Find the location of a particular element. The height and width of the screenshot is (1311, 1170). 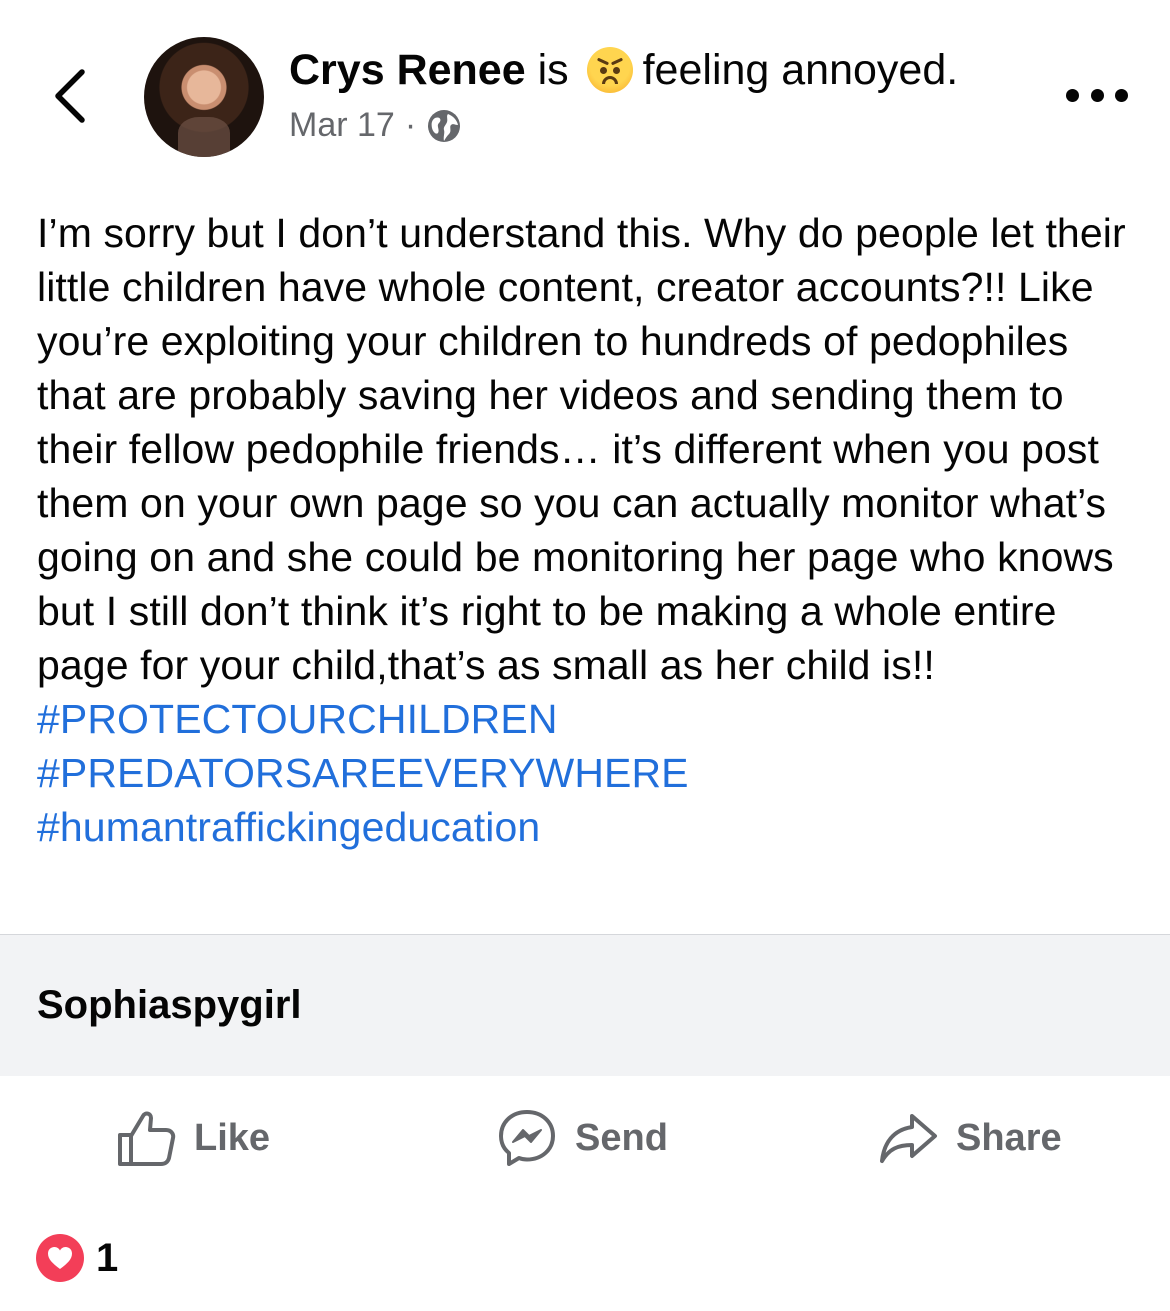

post-title-line: Crys Renee is feeling annoyed. is located at coordinates (669, 70).